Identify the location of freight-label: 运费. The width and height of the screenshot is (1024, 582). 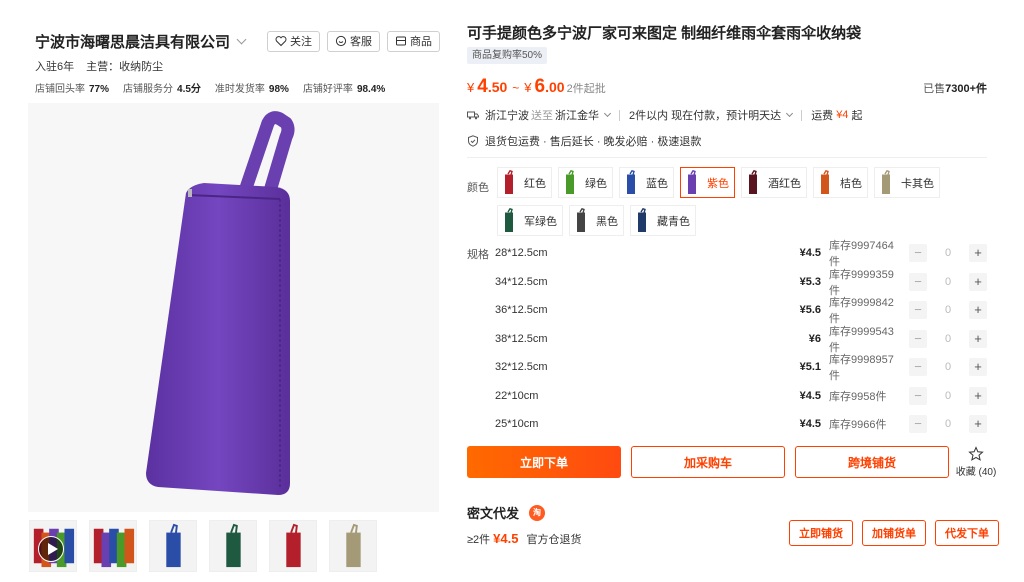
(822, 116).